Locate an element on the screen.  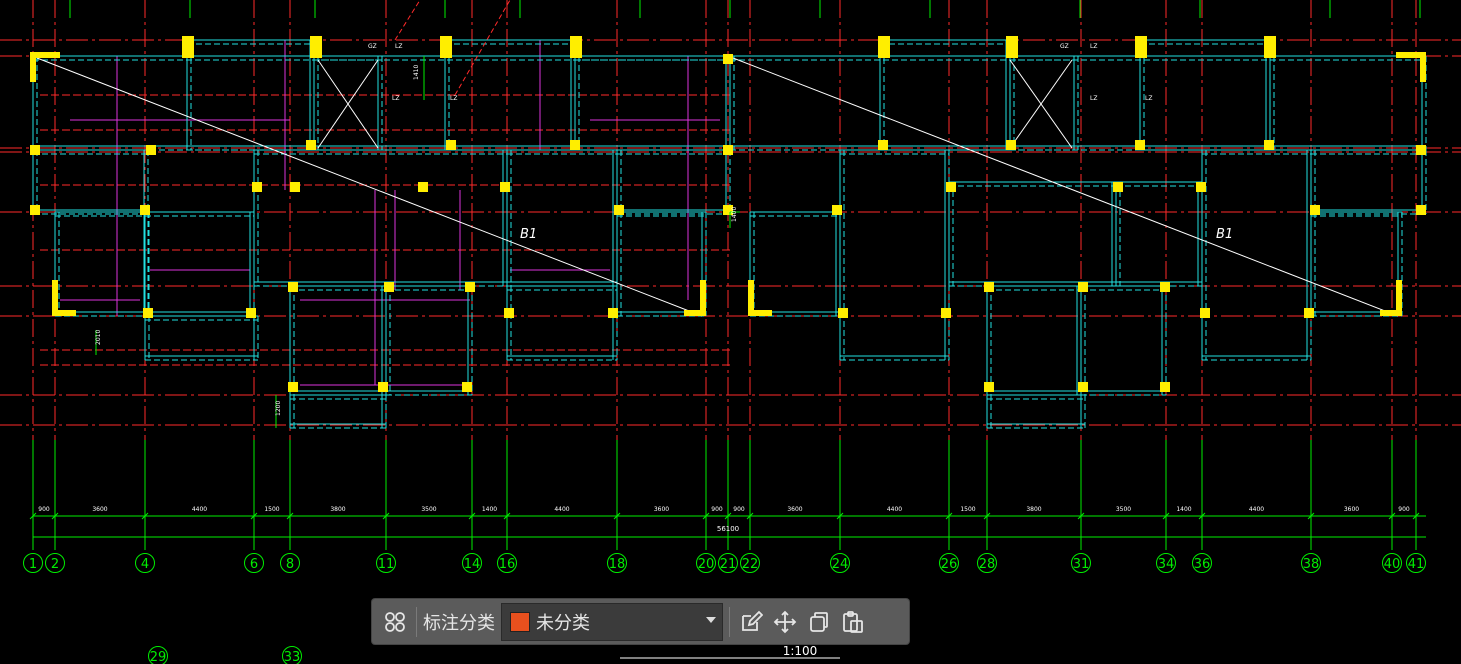
vertical-dim-label: 1400 is located at coordinates (734, 214).